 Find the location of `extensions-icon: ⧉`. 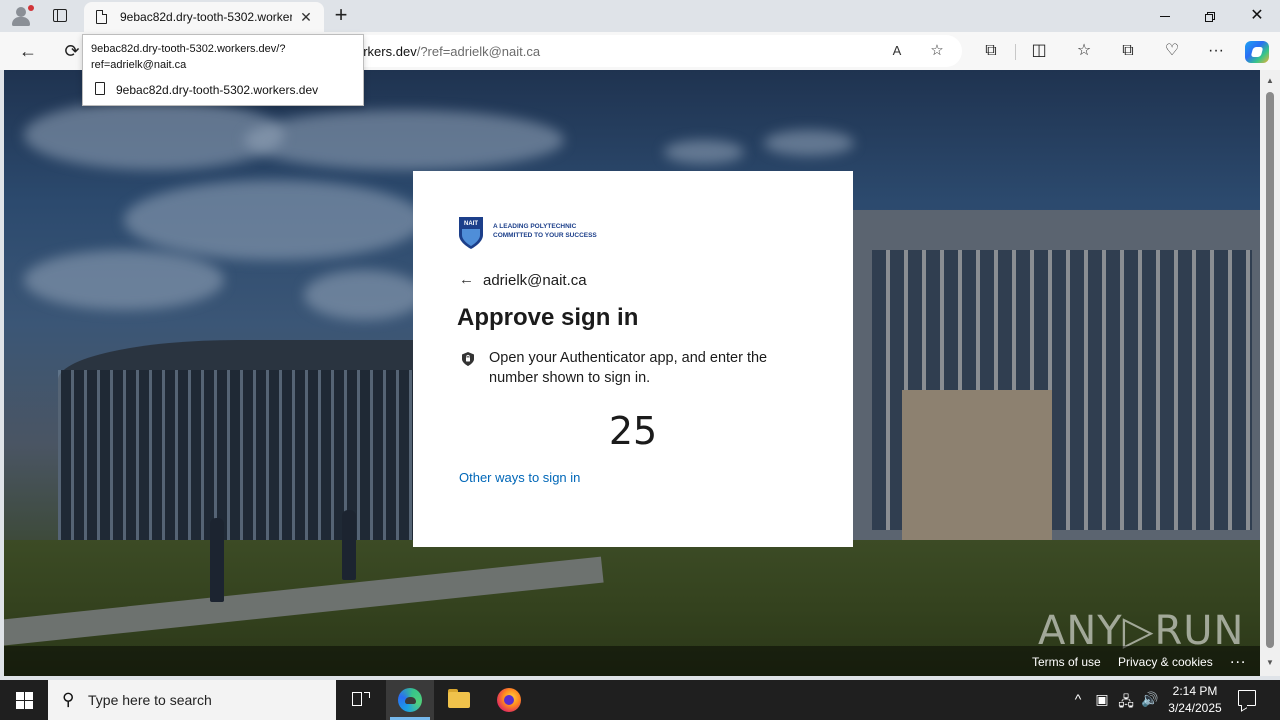

extensions-icon: ⧉ is located at coordinates (991, 51).